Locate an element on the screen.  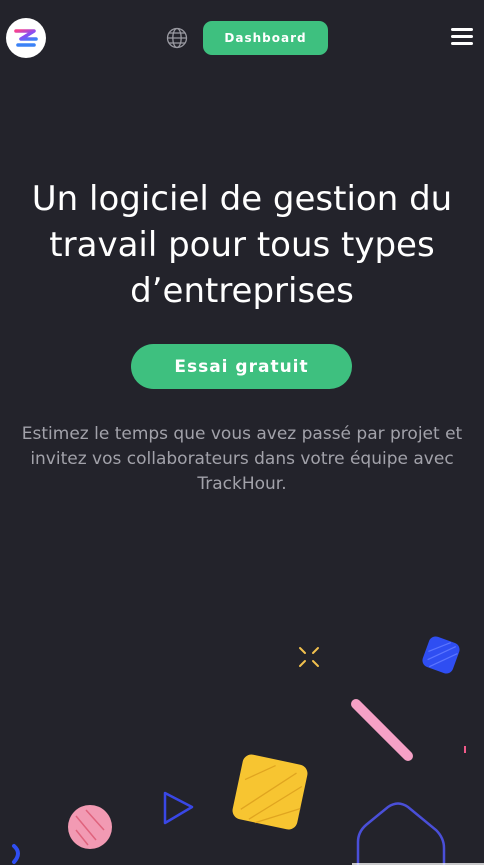
yellow-square-shape is located at coordinates (270, 792).